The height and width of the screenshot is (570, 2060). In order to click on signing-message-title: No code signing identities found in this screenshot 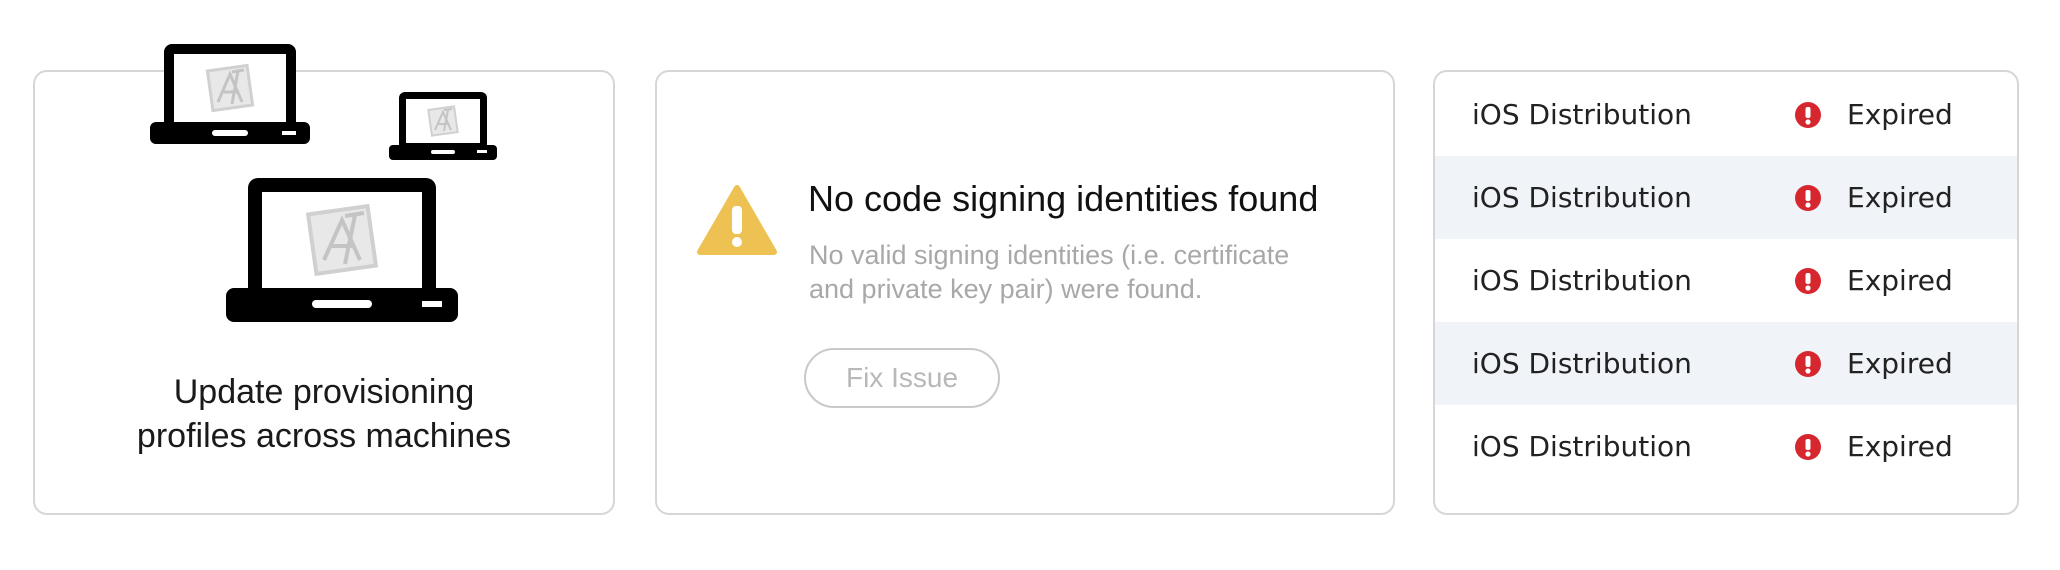, I will do `click(1063, 198)`.